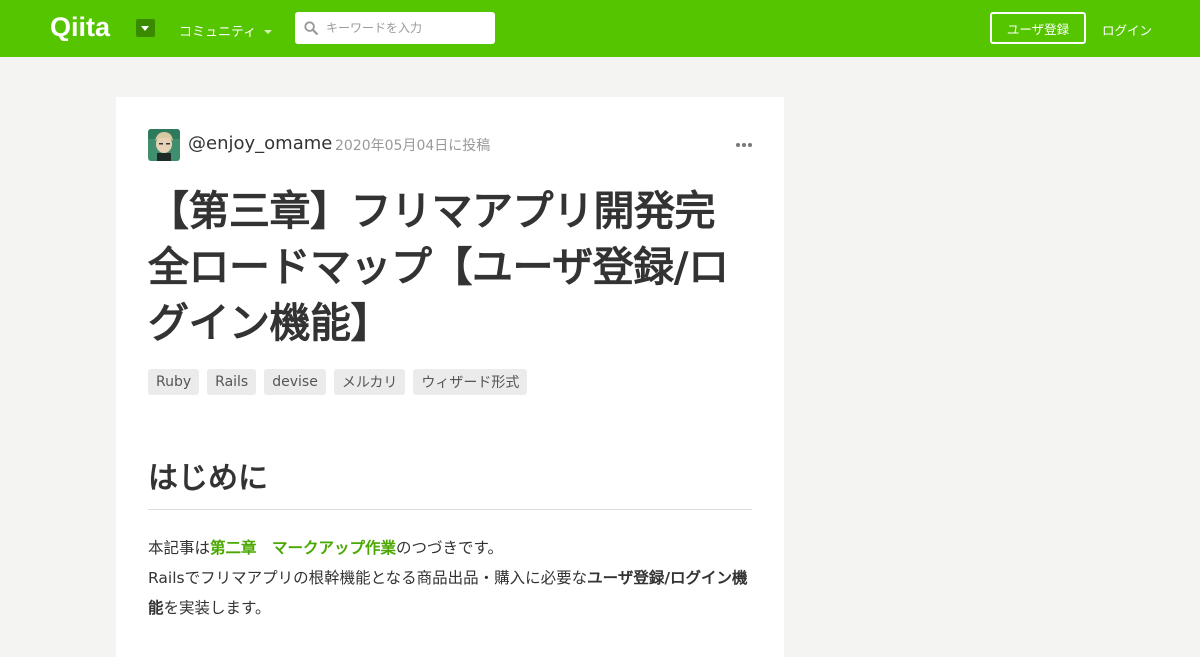 The height and width of the screenshot is (657, 1200). Describe the element at coordinates (145, 28) in the screenshot. I see `service-dropdown-button` at that location.